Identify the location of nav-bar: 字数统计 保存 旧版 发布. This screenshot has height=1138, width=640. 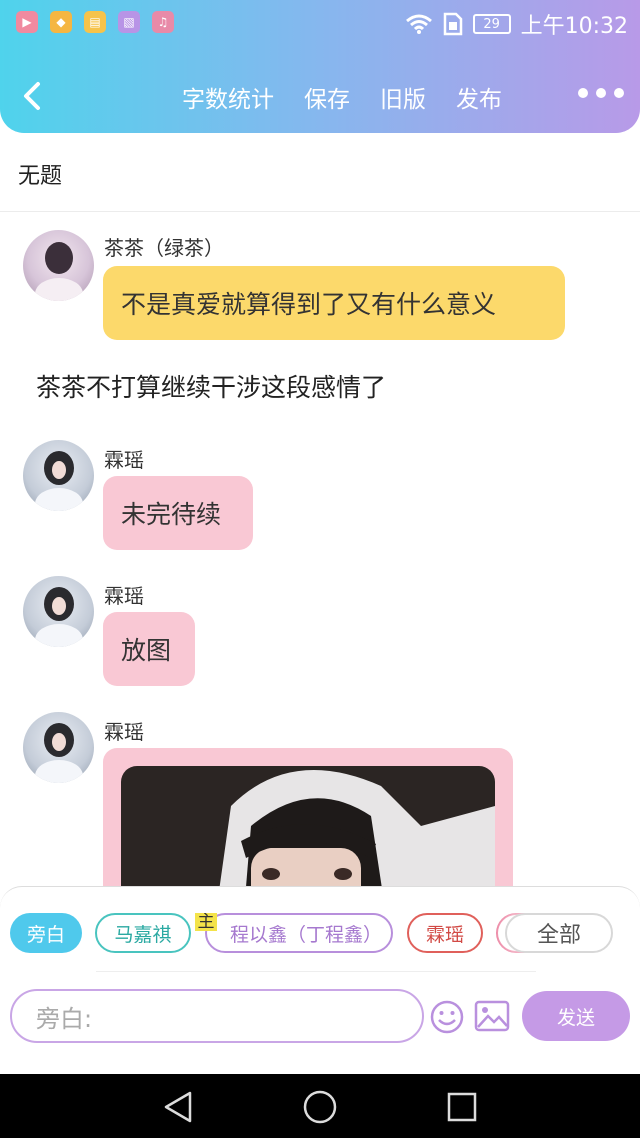
(320, 96).